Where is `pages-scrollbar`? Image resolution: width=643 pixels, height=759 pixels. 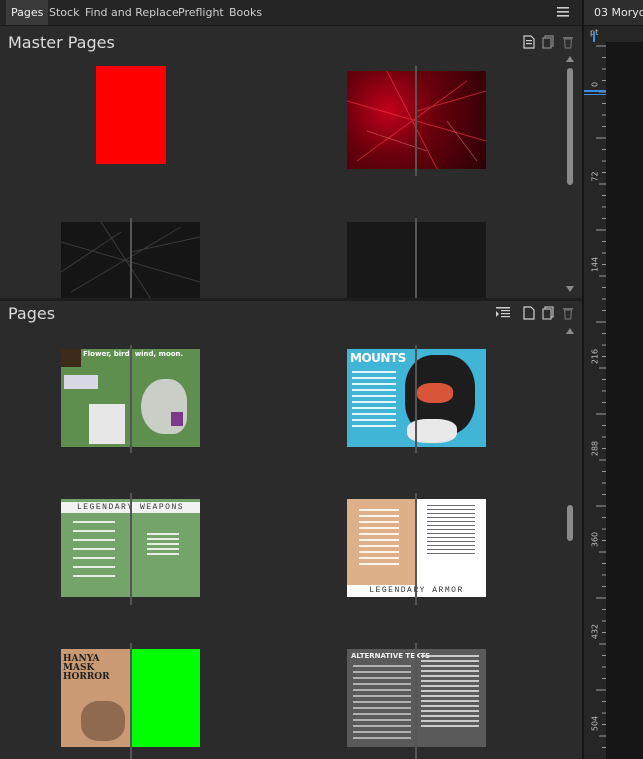
pages-scrollbar is located at coordinates (570, 542).